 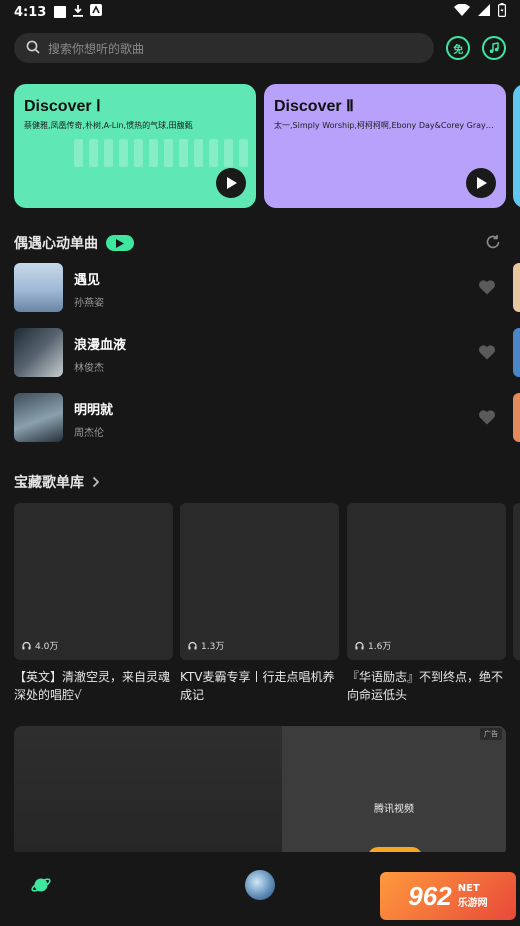 I want to click on song-artist: 孙燕姿, so click(x=89, y=303).